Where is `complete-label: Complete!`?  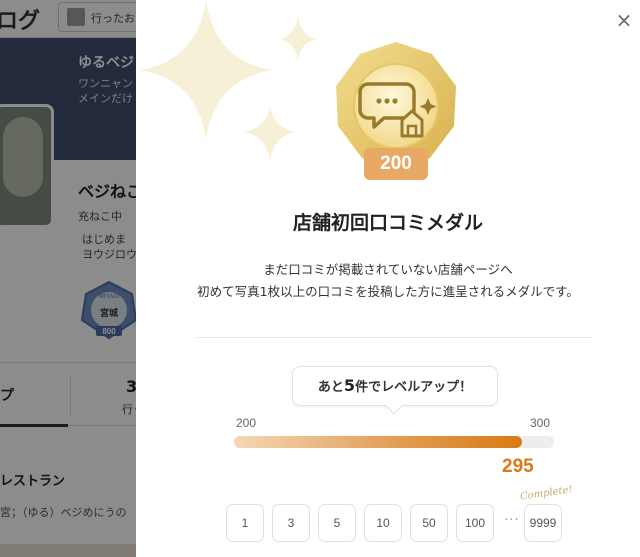
complete-label: Complete! is located at coordinates (546, 493).